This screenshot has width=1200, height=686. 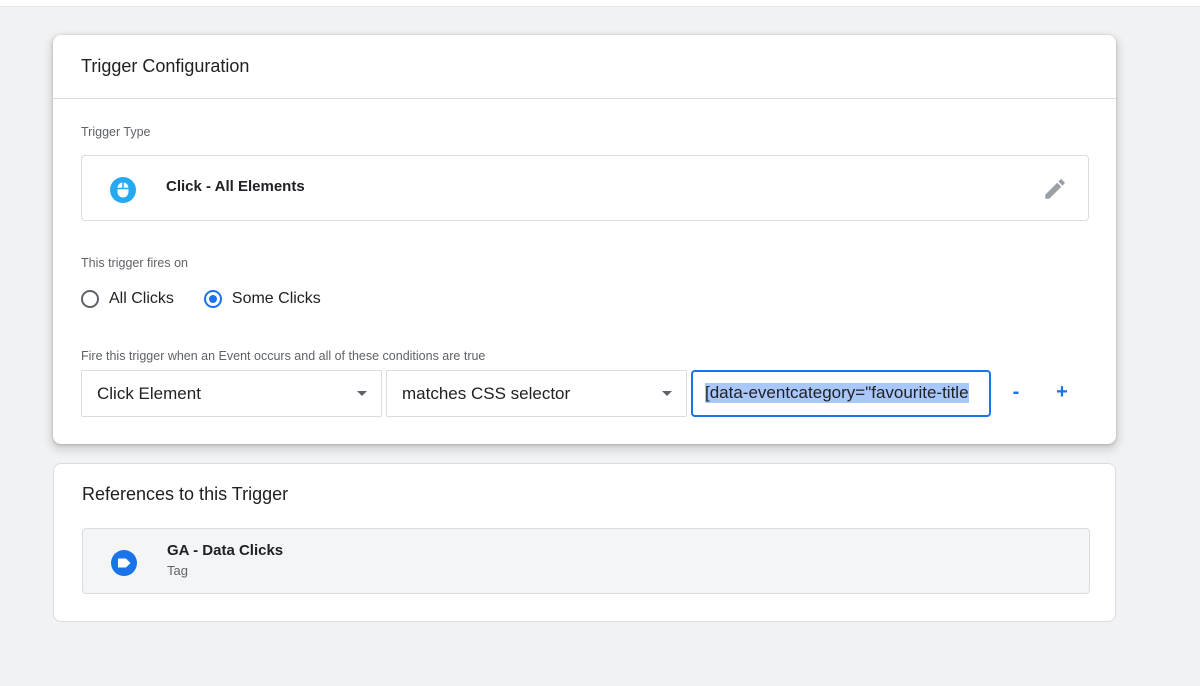 I want to click on condition-value-input: [data-eventcategory="favourite-title, so click(x=841, y=393).